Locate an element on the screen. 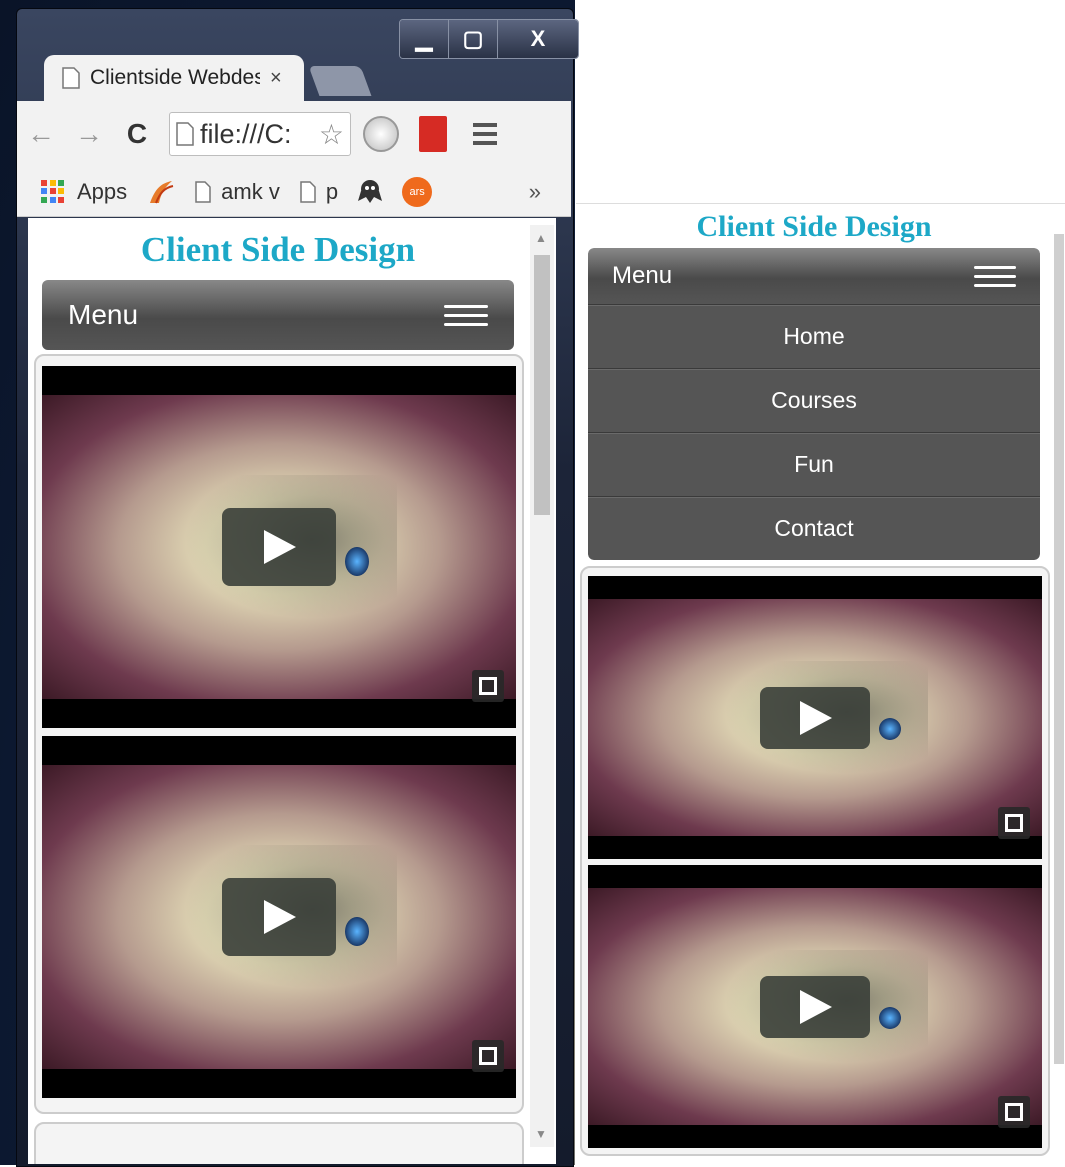 This screenshot has height=1167, width=1065. window-controls: ▁ ▢ X is located at coordinates (489, 39).